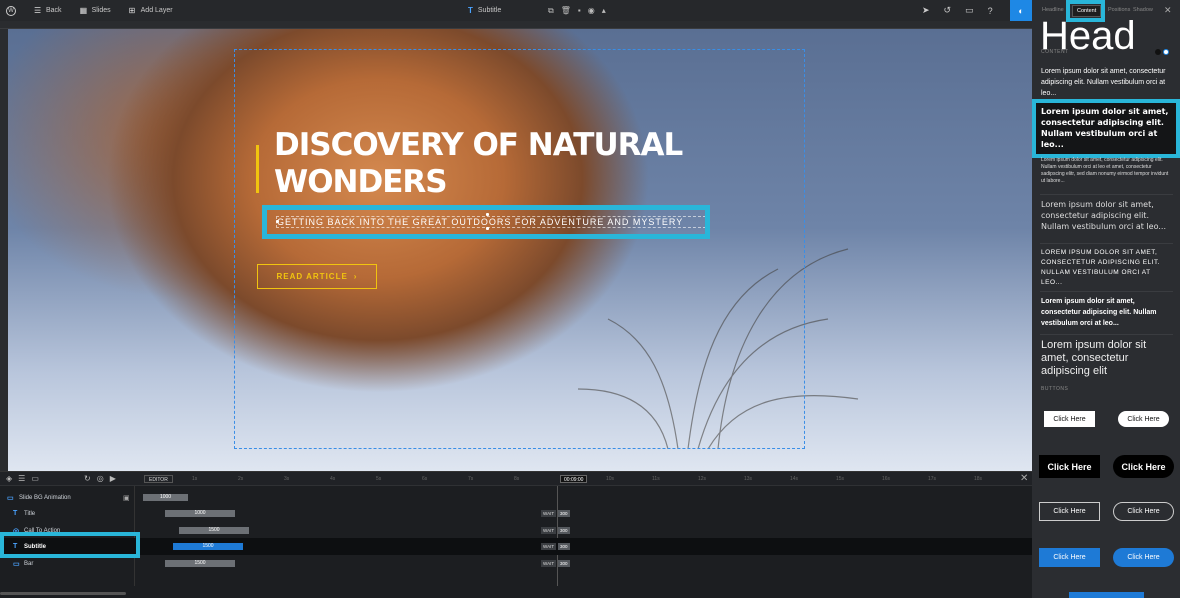 Image resolution: width=1180 pixels, height=598 pixels. Describe the element at coordinates (932, 479) in the screenshot. I see `timeline-tick-label: 17s` at that location.